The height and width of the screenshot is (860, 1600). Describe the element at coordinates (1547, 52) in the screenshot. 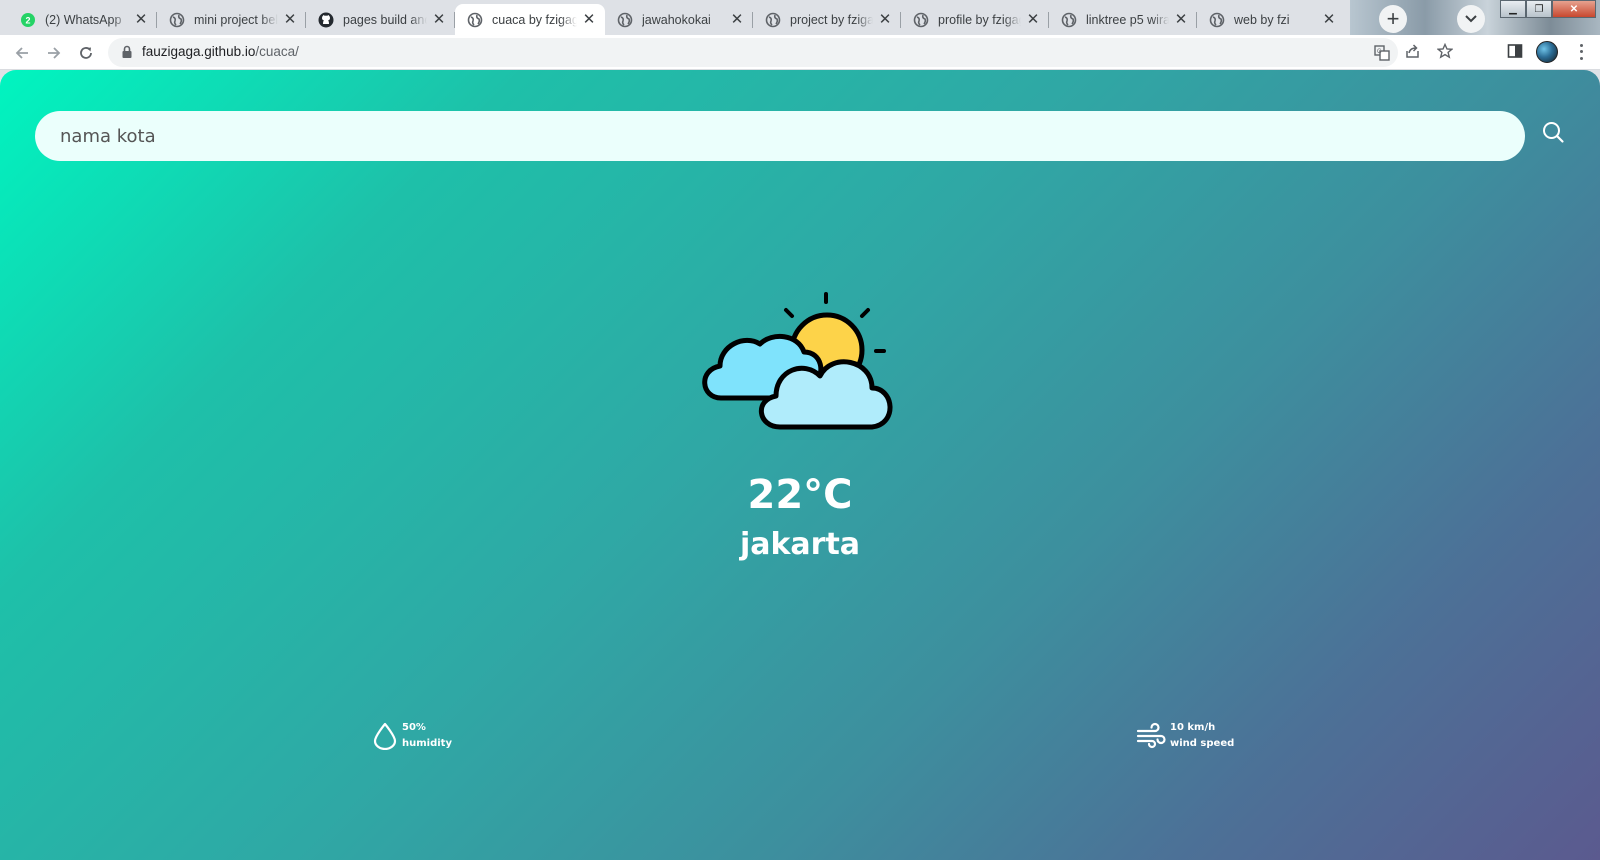

I see `profile-avatar` at that location.